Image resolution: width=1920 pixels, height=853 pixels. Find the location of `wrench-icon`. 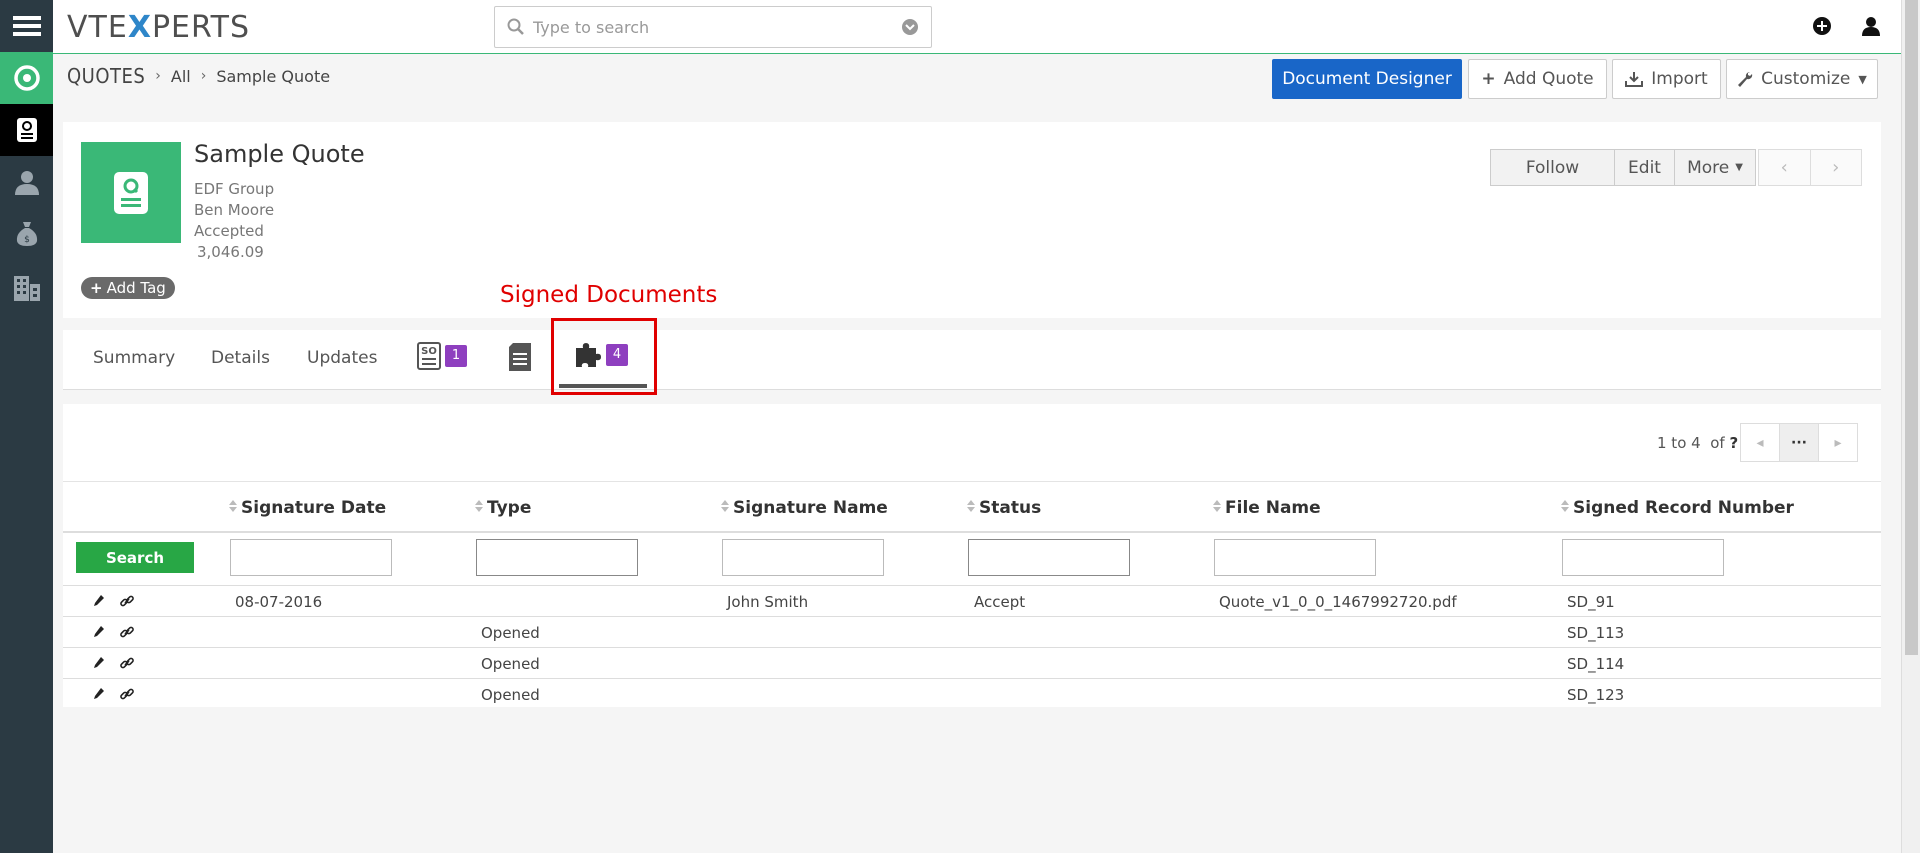

wrench-icon is located at coordinates (1745, 79).